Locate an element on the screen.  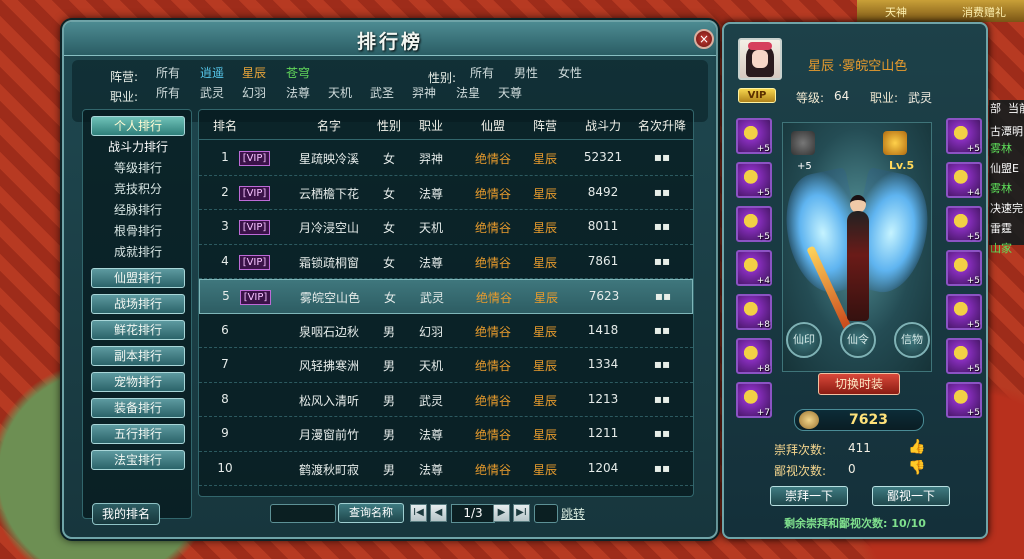
cell-power: 1213 is located at coordinates (603, 398).